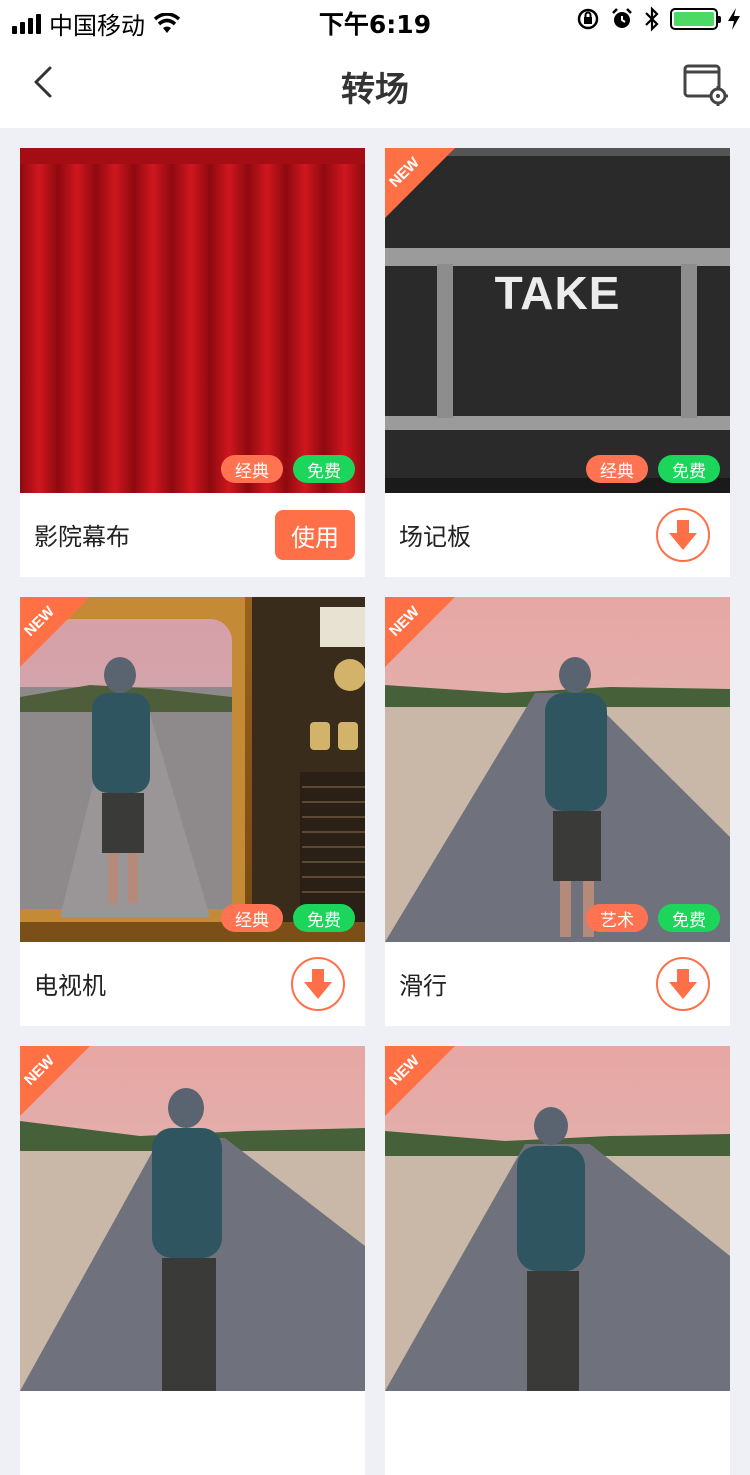  What do you see at coordinates (82, 537) in the screenshot?
I see `card-name: 影院幕布` at bounding box center [82, 537].